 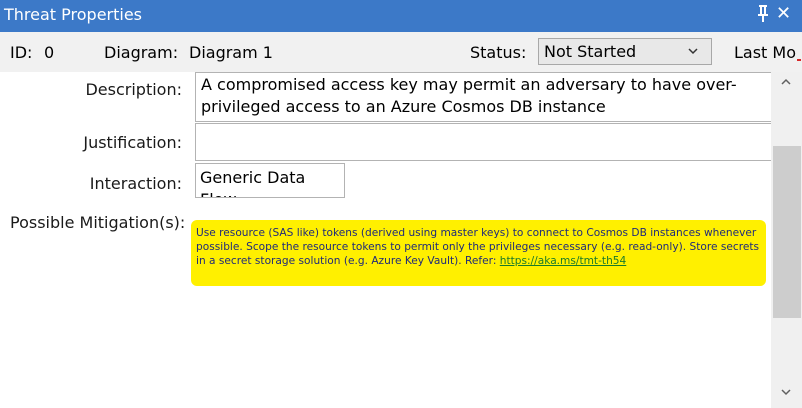 I want to click on last-modified-label: Last Mo, so click(x=765, y=52).